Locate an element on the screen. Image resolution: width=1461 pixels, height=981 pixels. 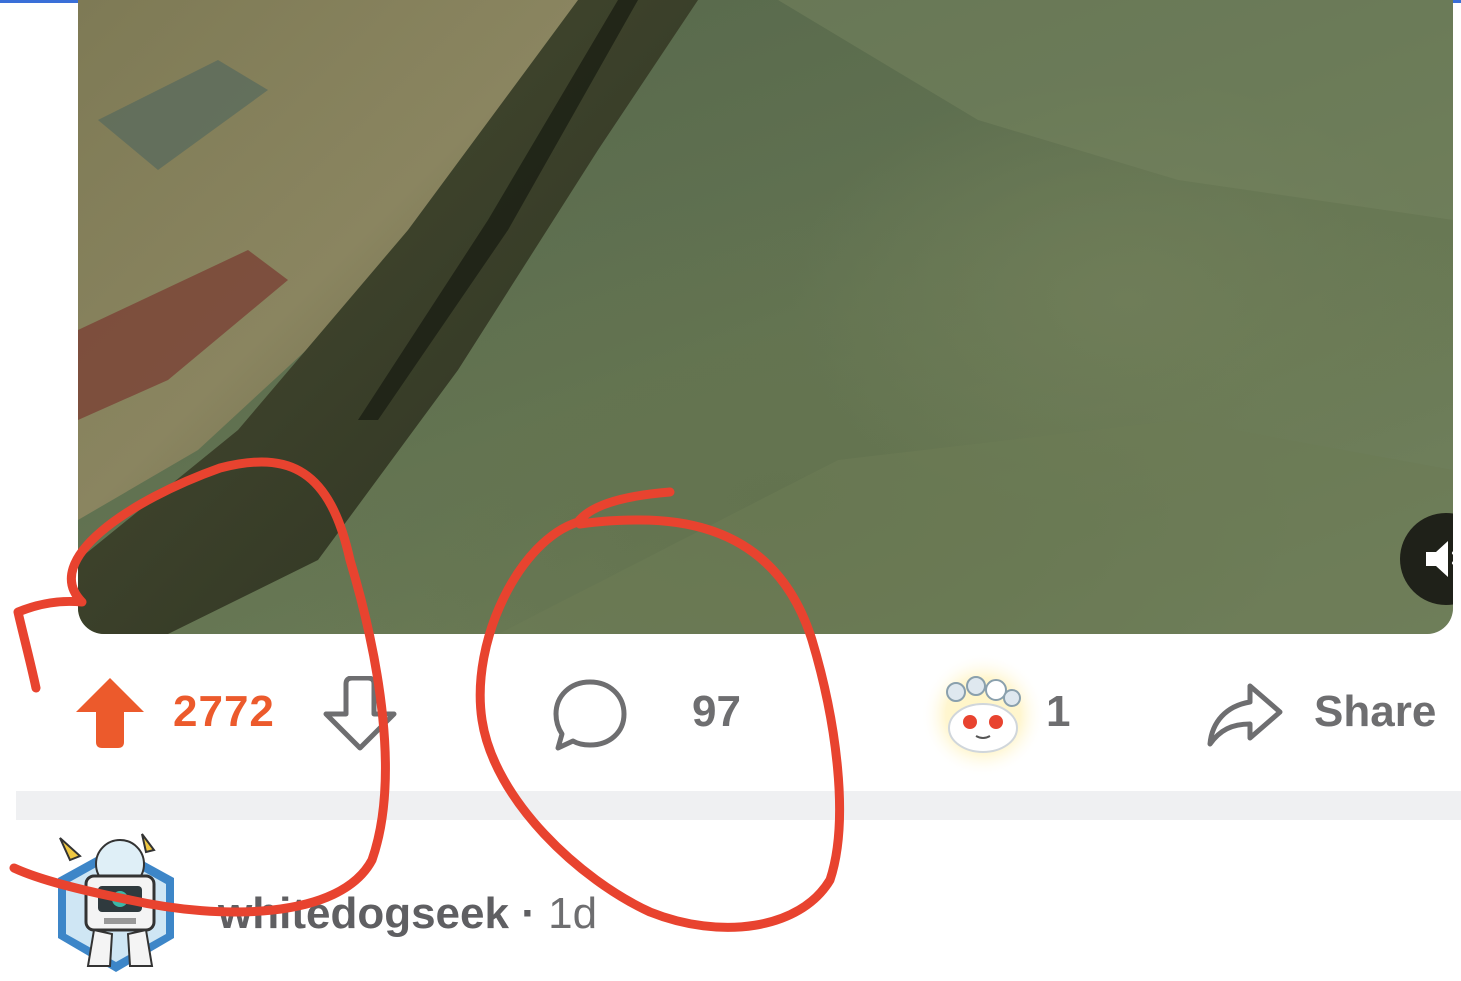
section-divider is located at coordinates (738, 805).